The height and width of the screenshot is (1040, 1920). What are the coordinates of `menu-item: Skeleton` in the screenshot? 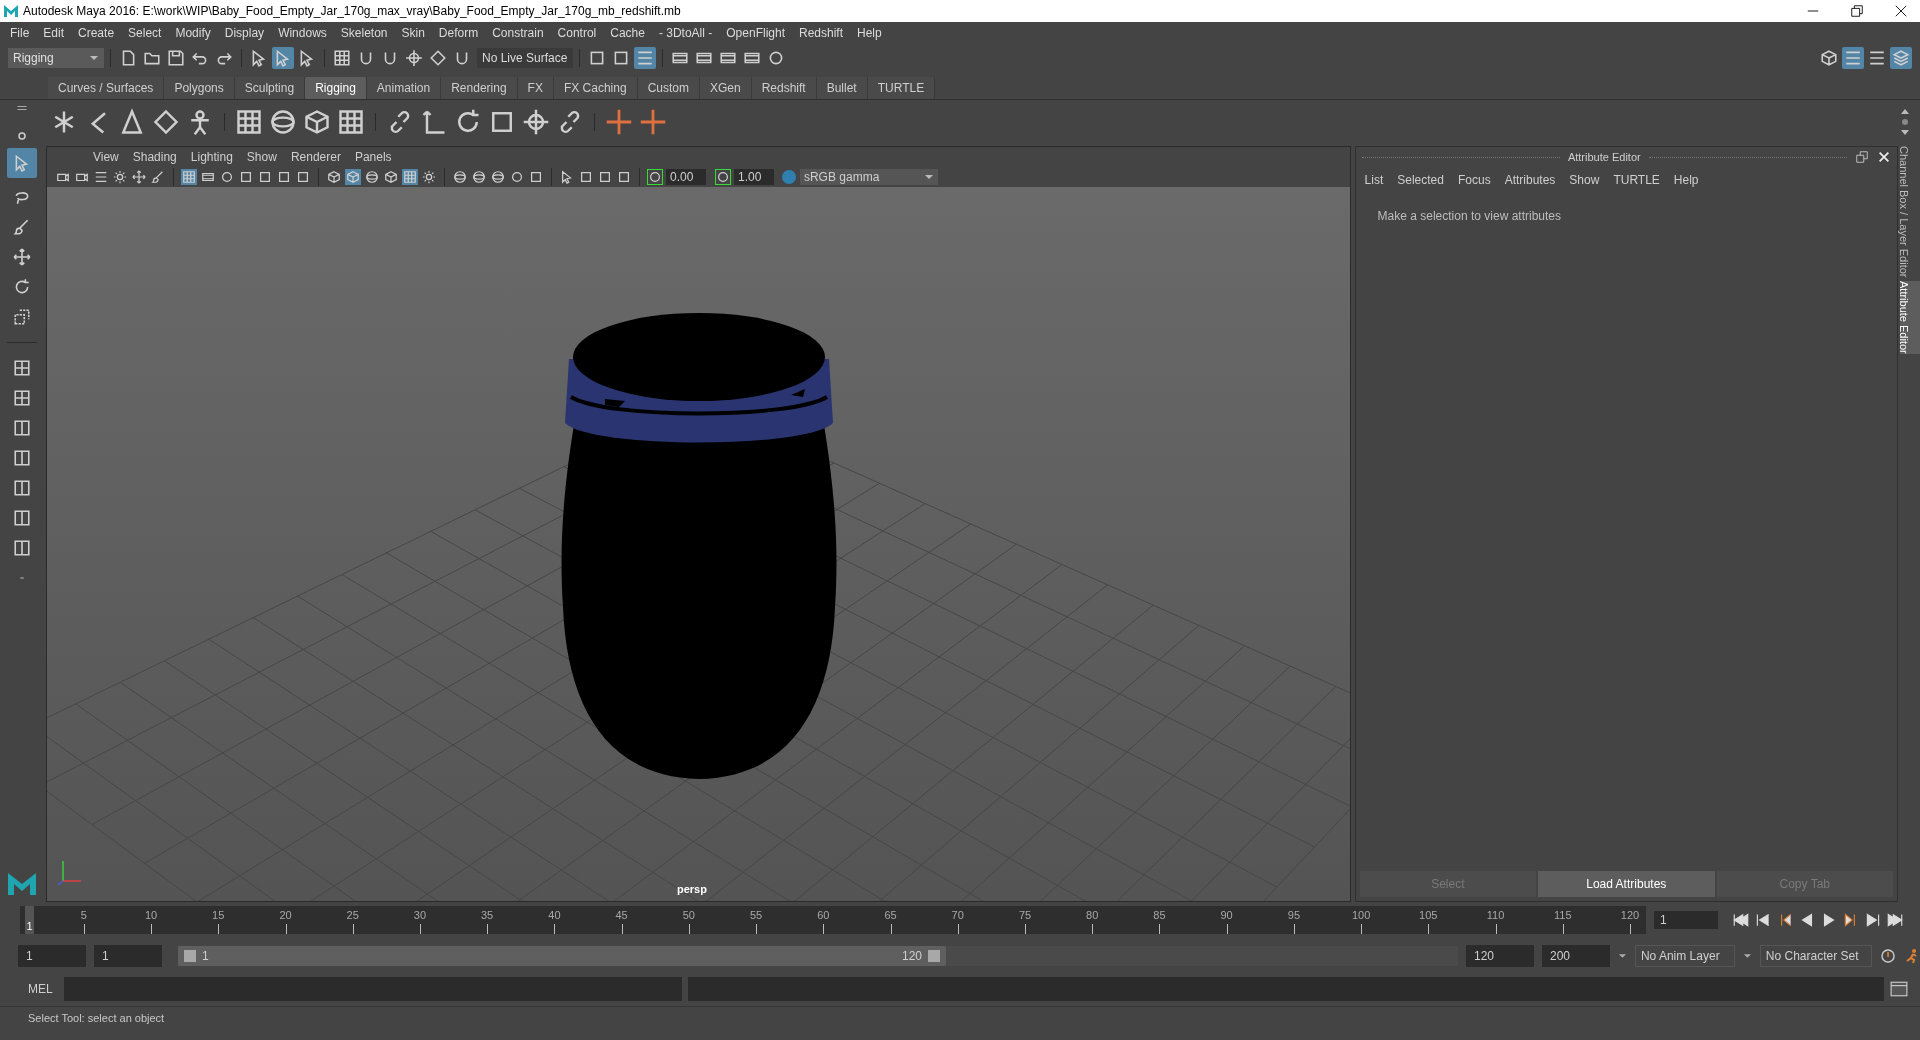 It's located at (364, 33).